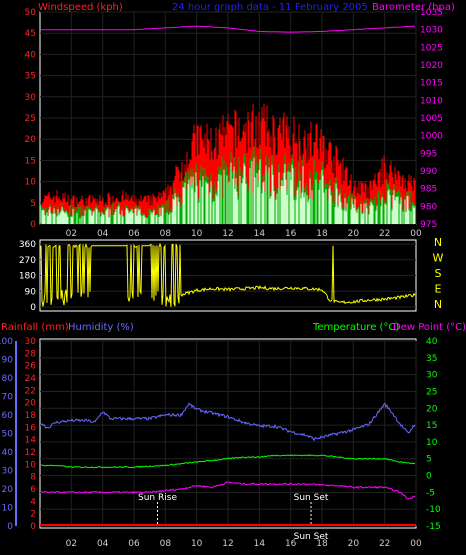 Image resolution: width=466 pixels, height=555 pixels. Describe the element at coordinates (33, 515) in the screenshot. I see `tick-label: 2` at that location.